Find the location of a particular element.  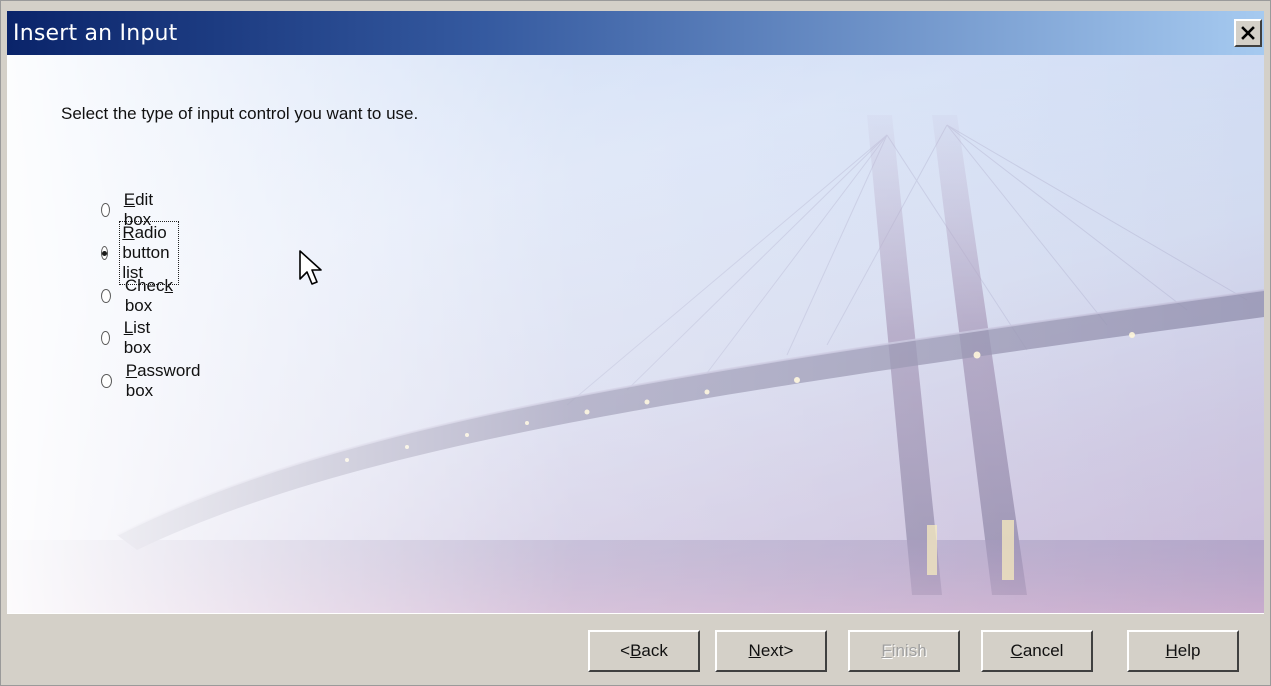

option-password-box: Password box is located at coordinates (153, 380).